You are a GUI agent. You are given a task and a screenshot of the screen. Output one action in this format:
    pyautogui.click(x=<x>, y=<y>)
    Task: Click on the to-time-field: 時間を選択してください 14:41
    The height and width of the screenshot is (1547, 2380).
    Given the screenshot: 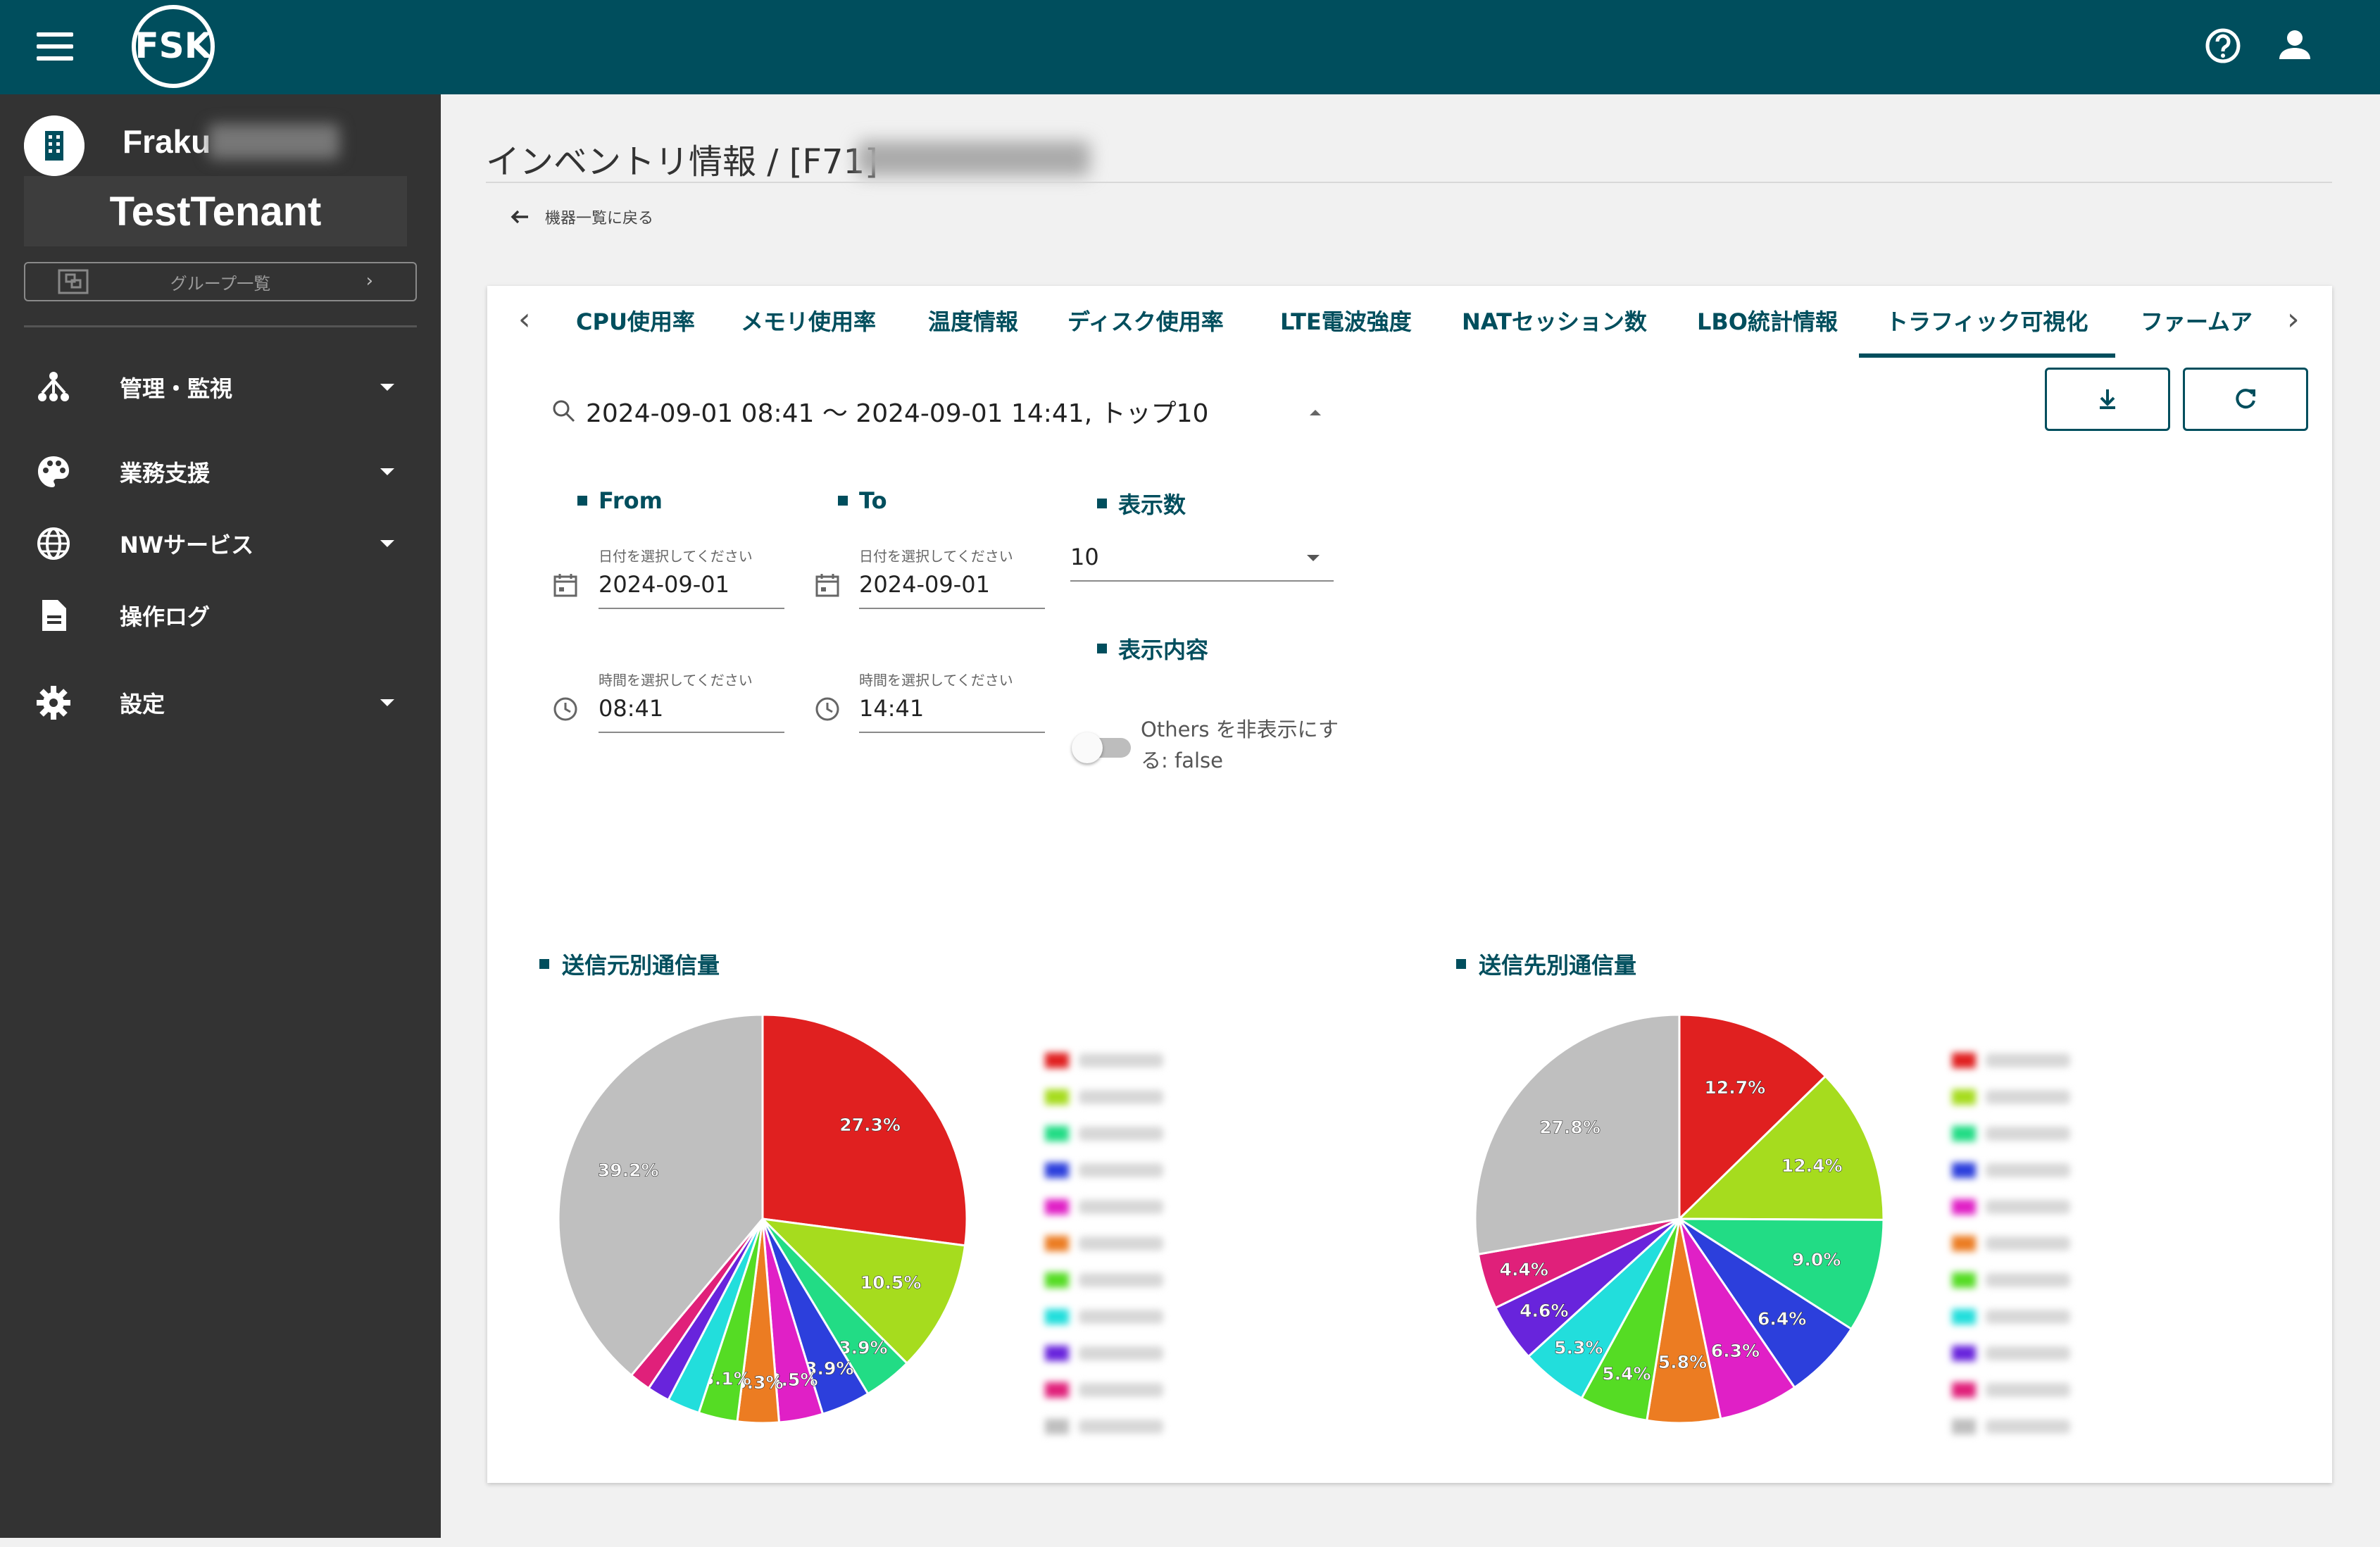 What is the action you would take?
    pyautogui.click(x=952, y=701)
    